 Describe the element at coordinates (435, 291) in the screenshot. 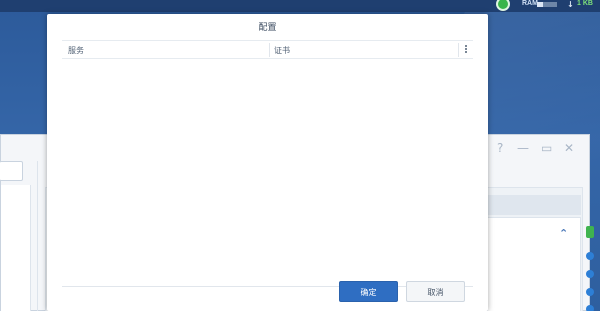

I see `cancel-button: 取消` at that location.